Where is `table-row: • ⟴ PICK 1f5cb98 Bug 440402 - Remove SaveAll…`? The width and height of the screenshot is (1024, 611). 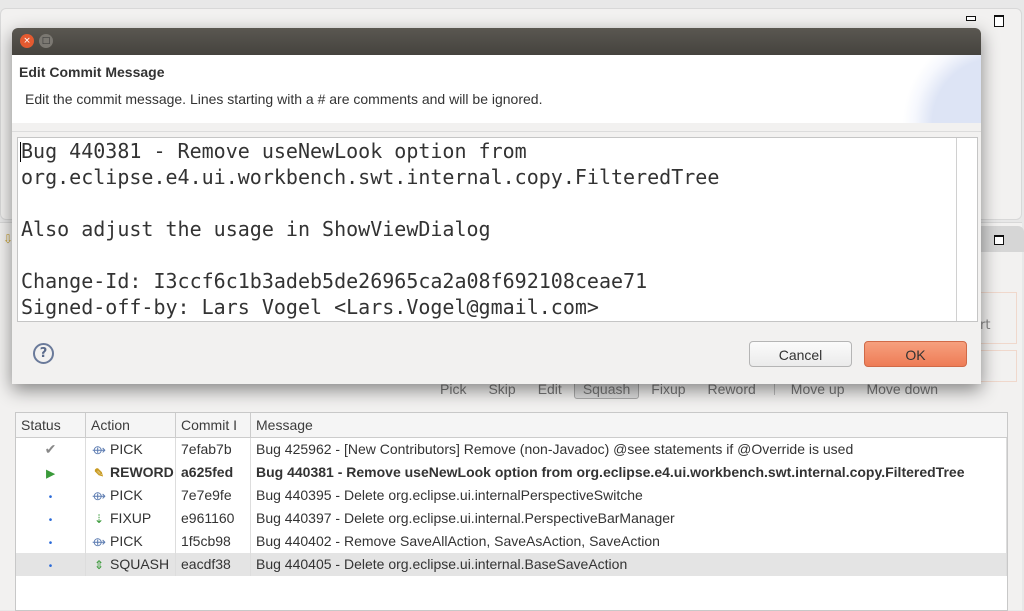 table-row: • ⟴ PICK 1f5cb98 Bug 440402 - Remove SaveAll… is located at coordinates (511, 541).